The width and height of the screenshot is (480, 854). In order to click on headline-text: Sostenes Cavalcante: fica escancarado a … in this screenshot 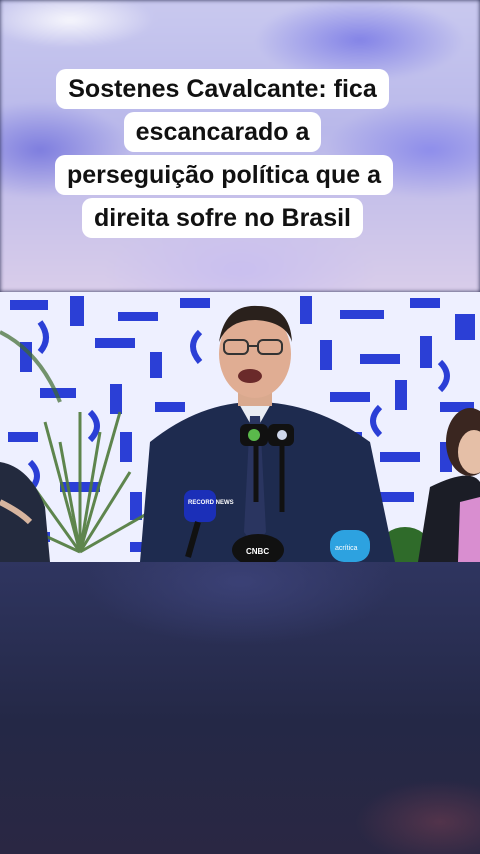, I will do `click(224, 153)`.